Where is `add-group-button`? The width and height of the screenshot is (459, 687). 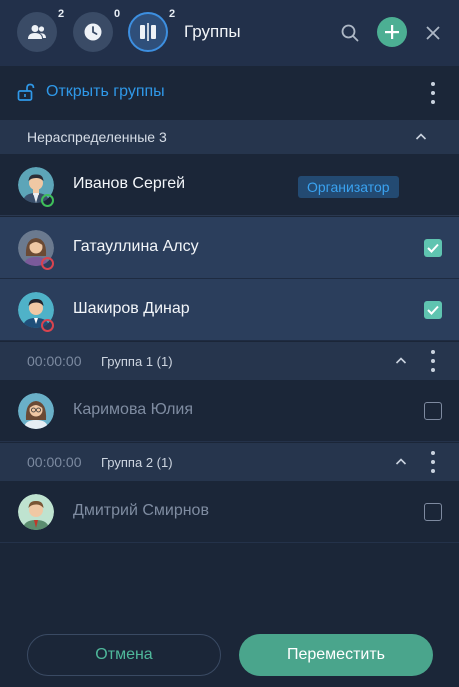
add-group-button is located at coordinates (392, 32).